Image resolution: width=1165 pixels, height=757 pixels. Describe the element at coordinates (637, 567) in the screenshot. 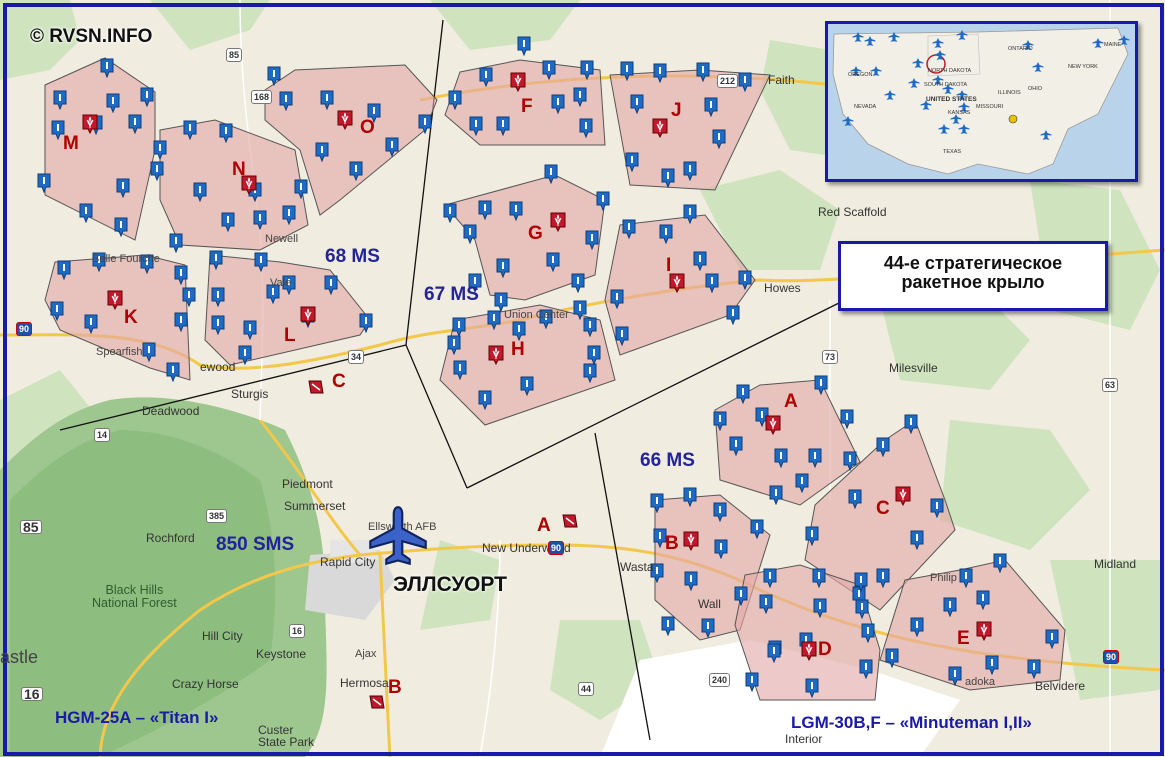

I see `town-wasta: Wasta` at that location.